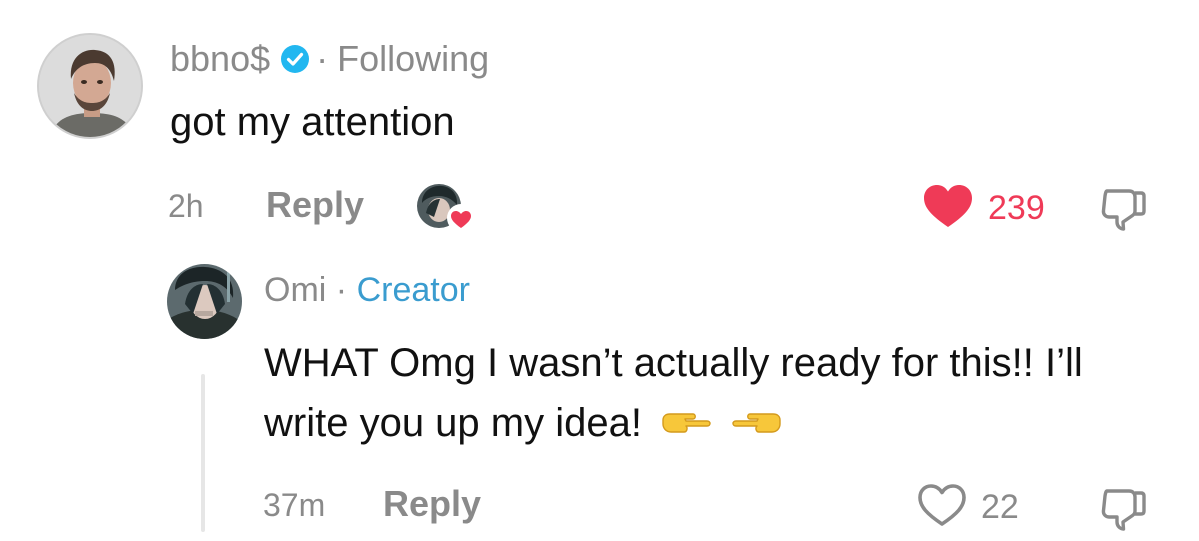 The image size is (1199, 541). Describe the element at coordinates (294, 505) in the screenshot. I see `reply-timestamp: 37m` at that location.